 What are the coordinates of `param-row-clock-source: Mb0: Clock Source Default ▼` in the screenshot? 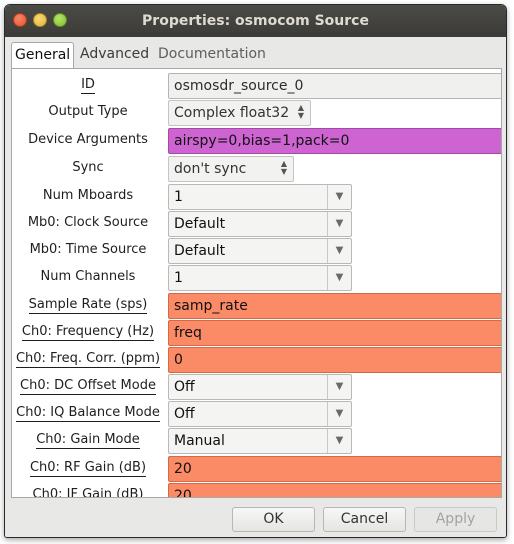 It's located at (256, 224).